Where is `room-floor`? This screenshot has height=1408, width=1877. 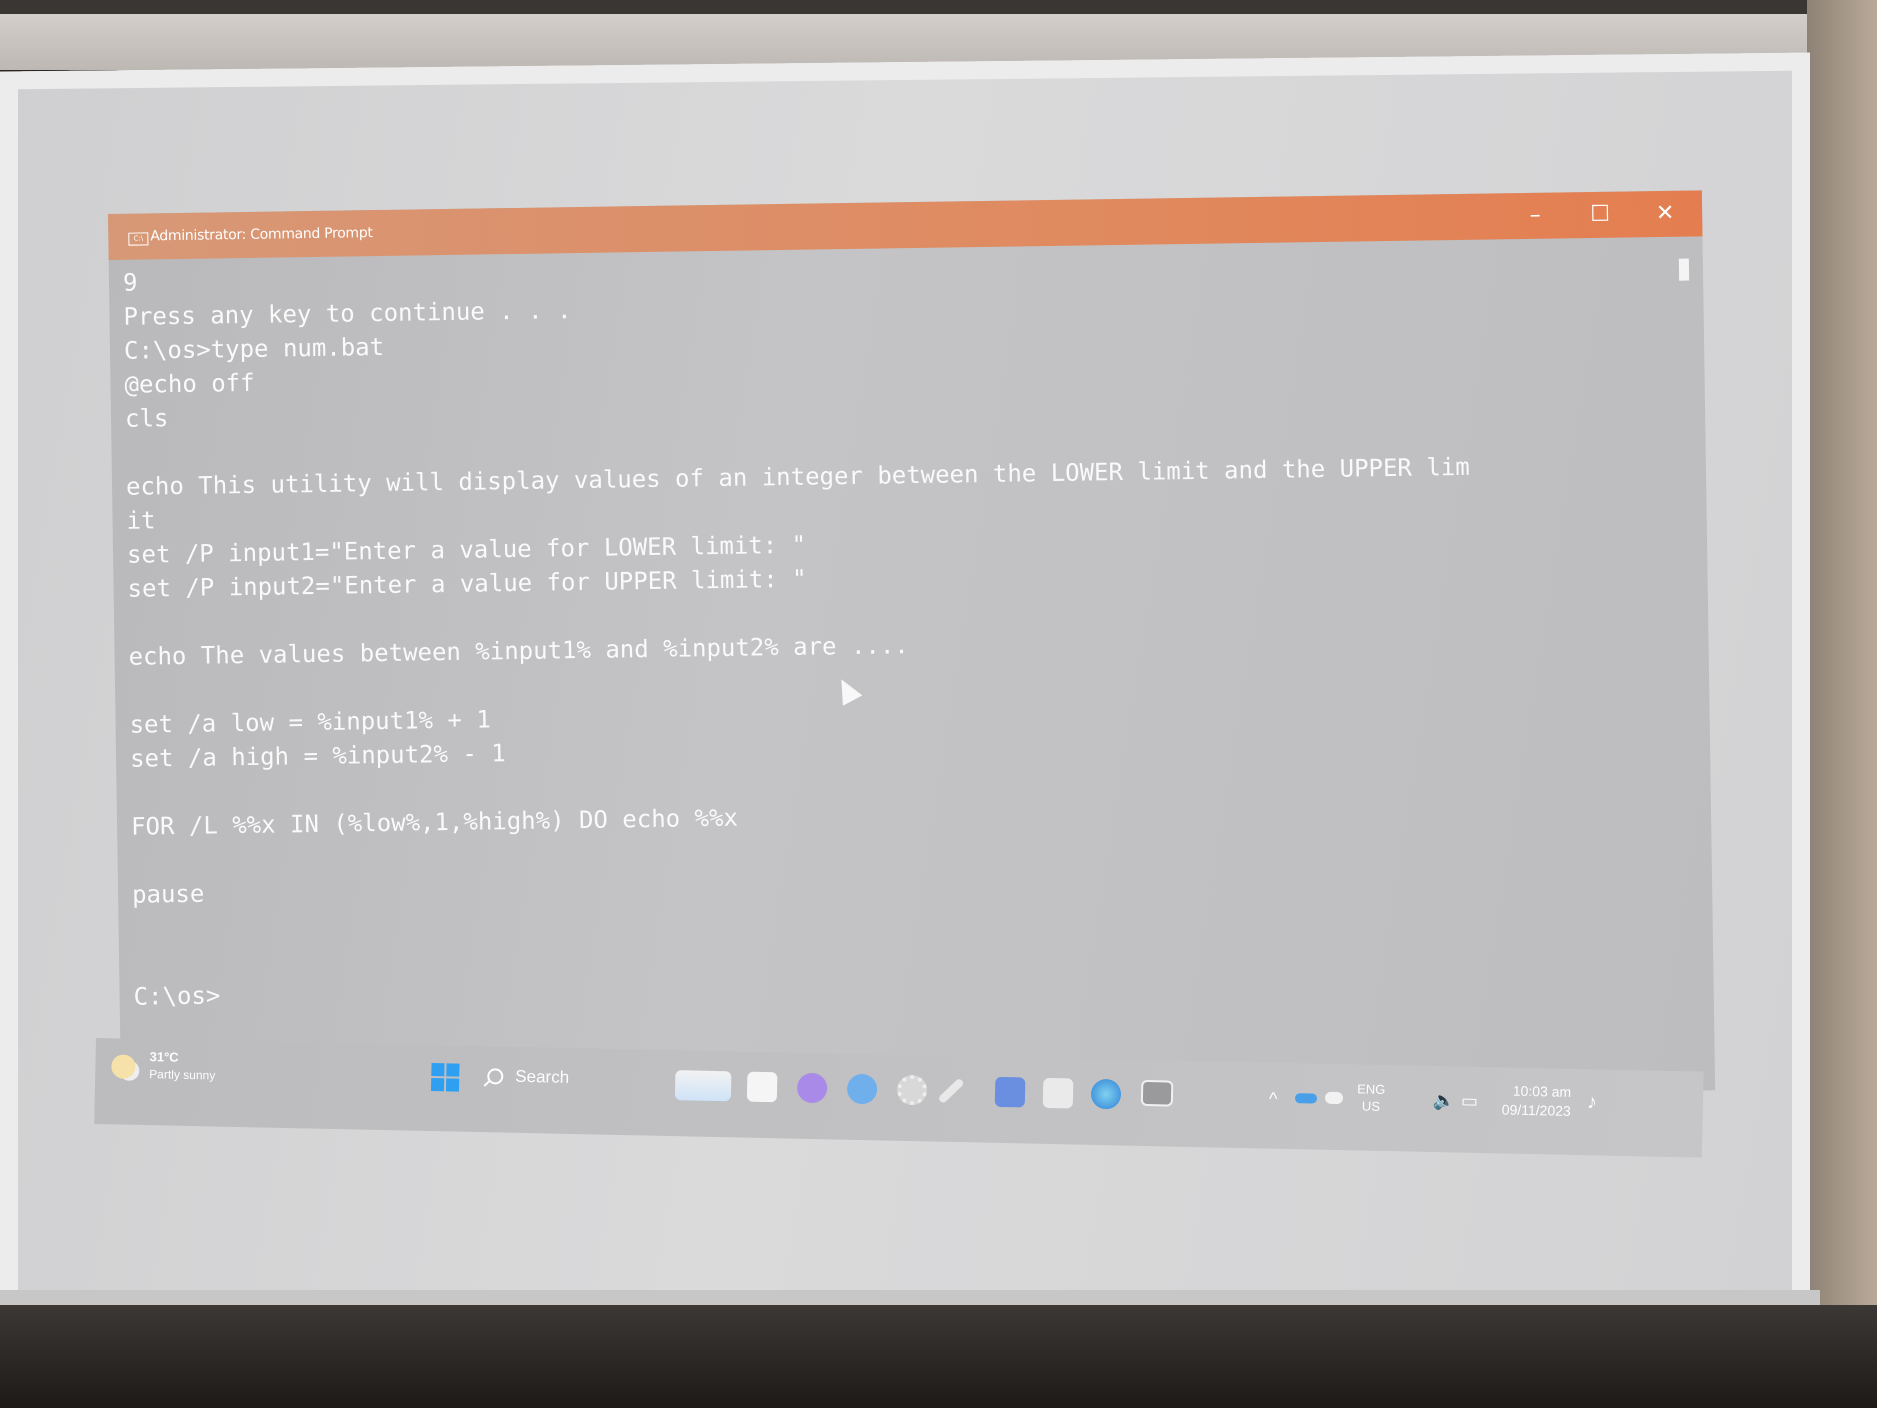
room-floor is located at coordinates (938, 1356).